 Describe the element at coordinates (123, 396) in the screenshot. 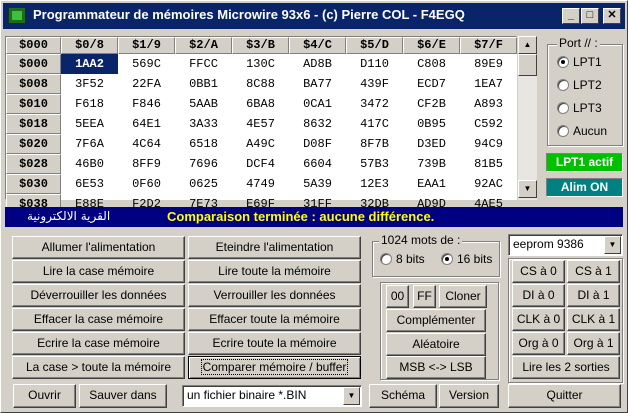

I see `save-in-button: Sauver dans` at that location.